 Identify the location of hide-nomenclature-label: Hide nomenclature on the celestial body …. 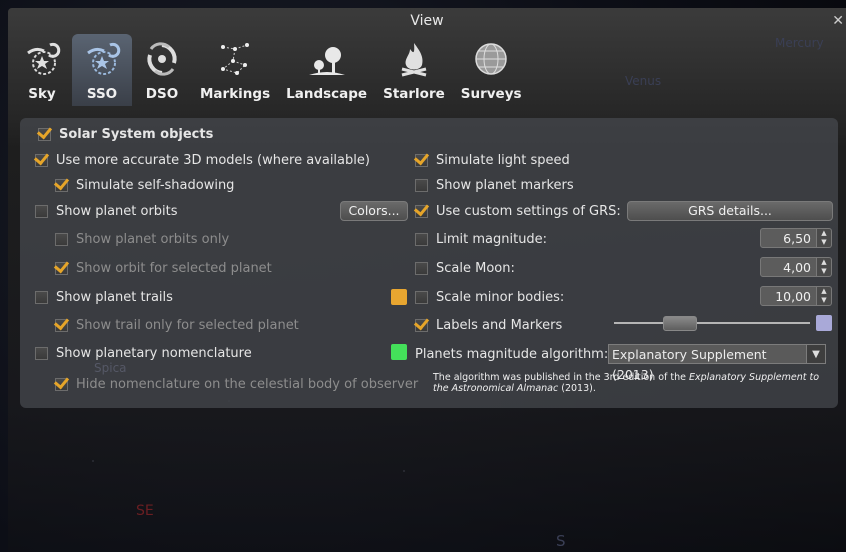
(247, 384).